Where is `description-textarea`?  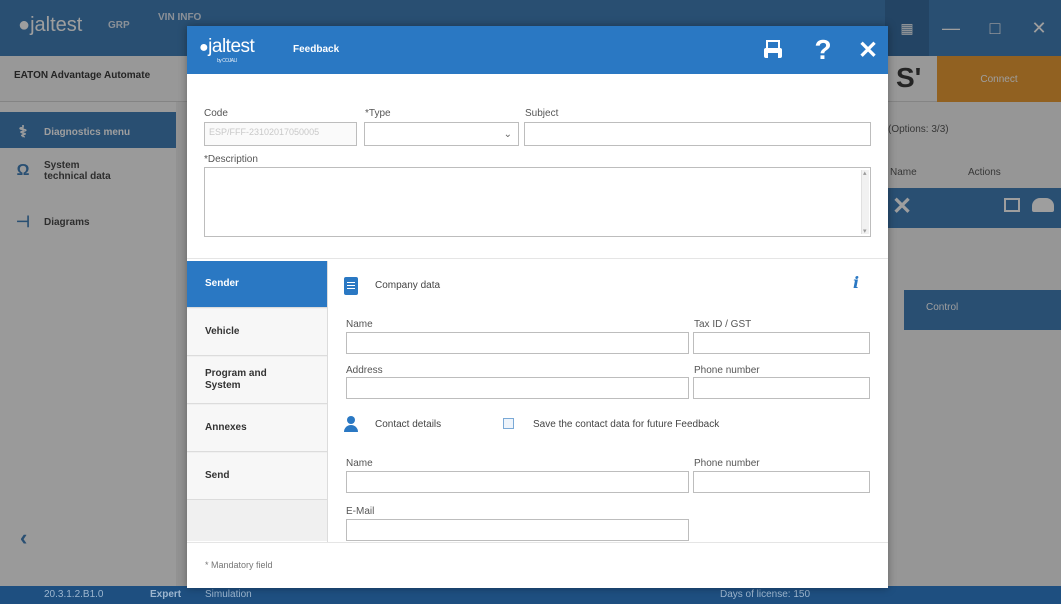
description-textarea is located at coordinates (537, 202).